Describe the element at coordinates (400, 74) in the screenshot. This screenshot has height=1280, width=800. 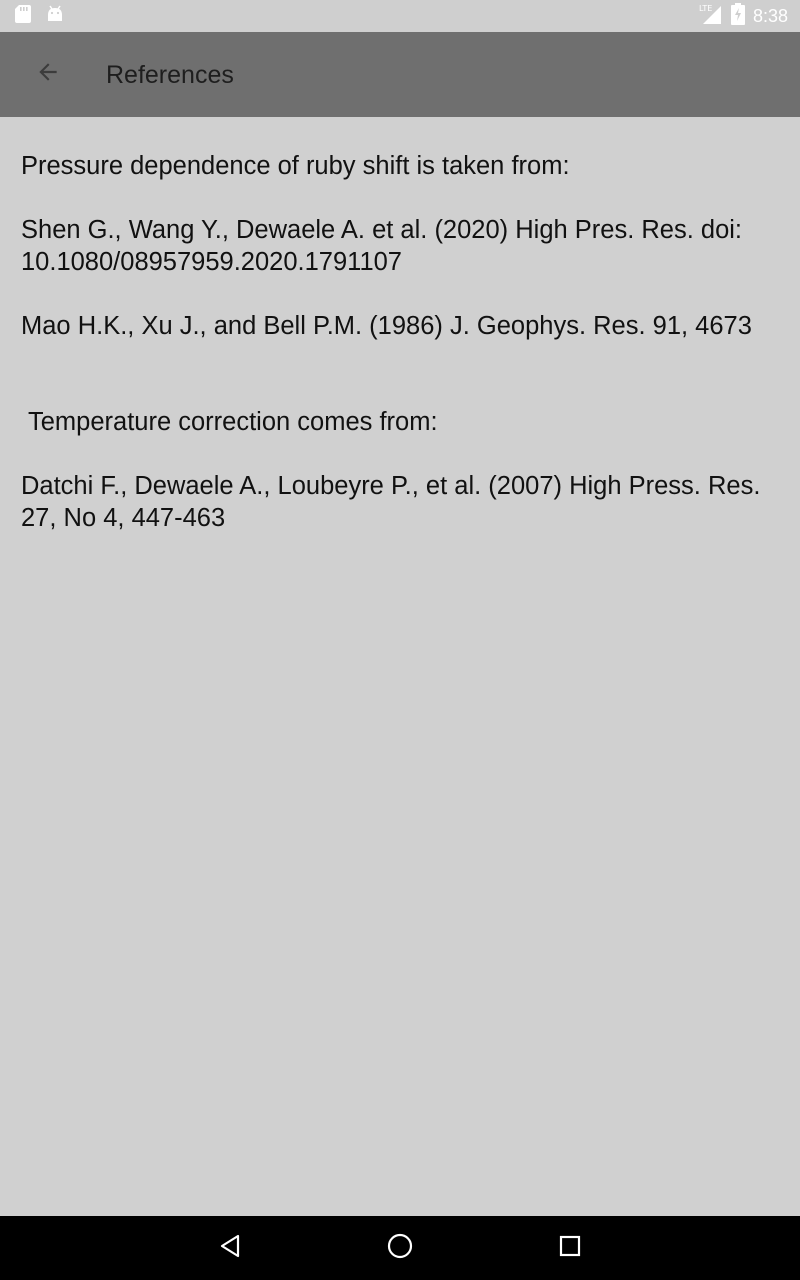
I see `app-bar: References` at that location.